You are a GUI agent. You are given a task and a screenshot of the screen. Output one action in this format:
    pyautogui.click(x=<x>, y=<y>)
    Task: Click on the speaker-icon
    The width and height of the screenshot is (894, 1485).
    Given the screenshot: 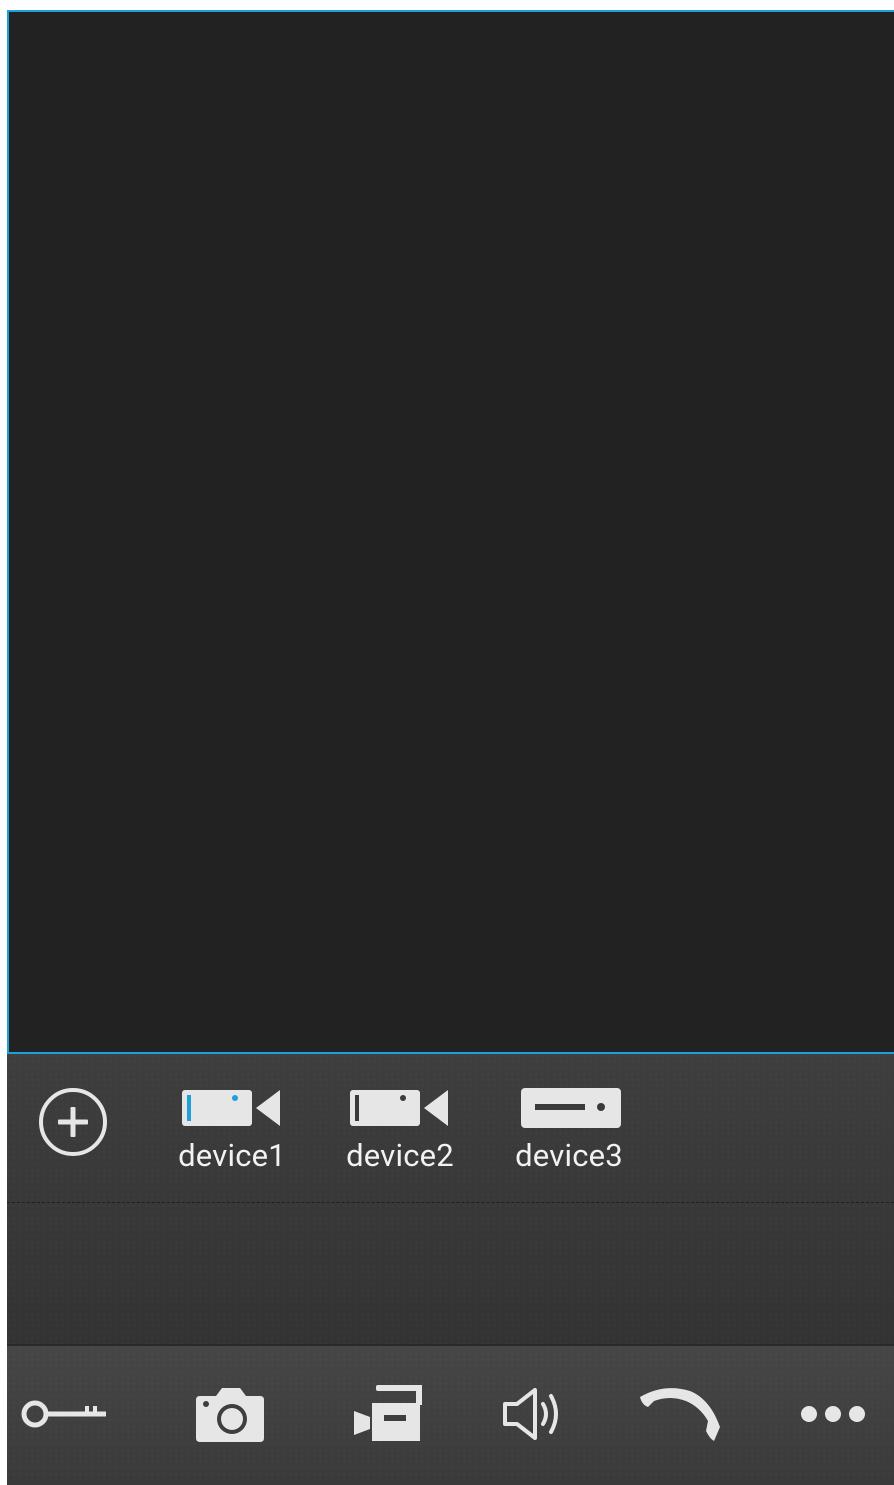 What is the action you would take?
    pyautogui.click(x=530, y=1414)
    